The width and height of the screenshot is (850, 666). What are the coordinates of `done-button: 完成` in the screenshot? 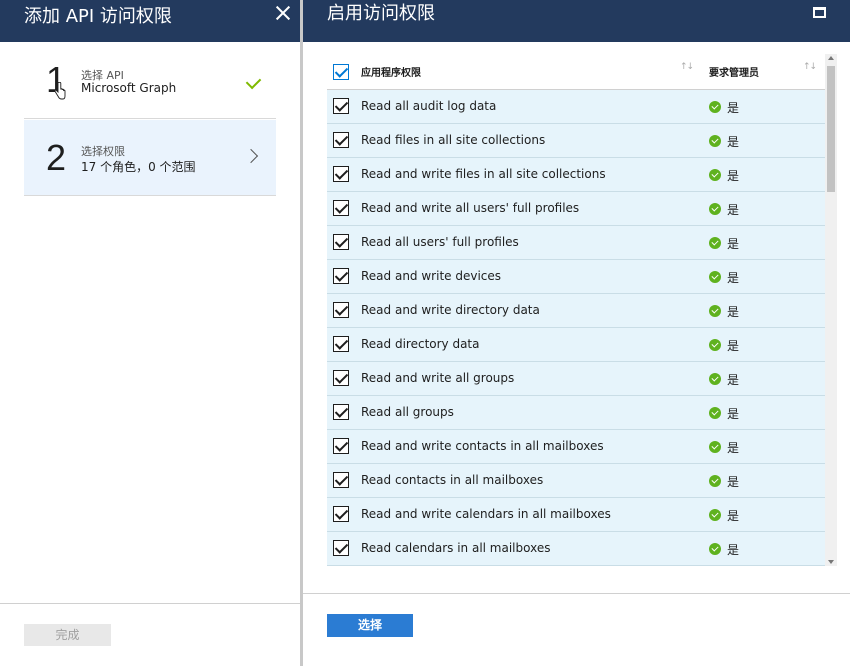 It's located at (67, 635).